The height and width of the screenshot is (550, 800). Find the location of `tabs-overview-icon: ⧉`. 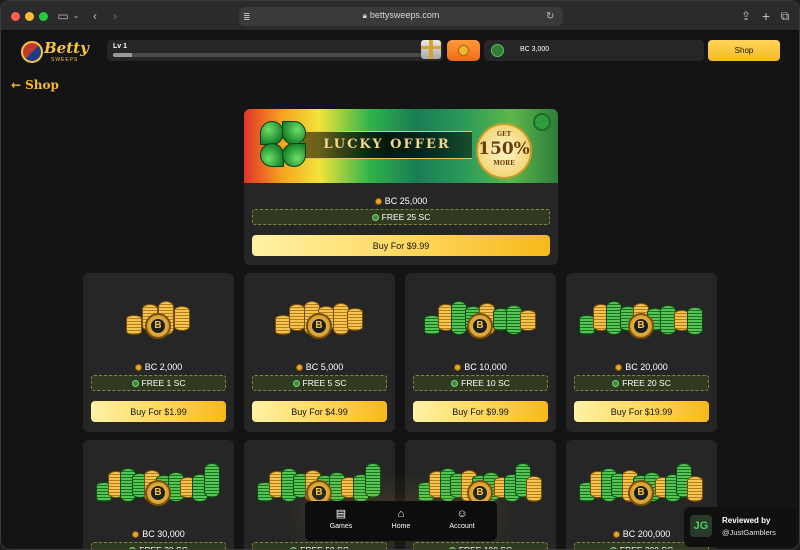

tabs-overview-icon: ⧉ is located at coordinates (785, 16).